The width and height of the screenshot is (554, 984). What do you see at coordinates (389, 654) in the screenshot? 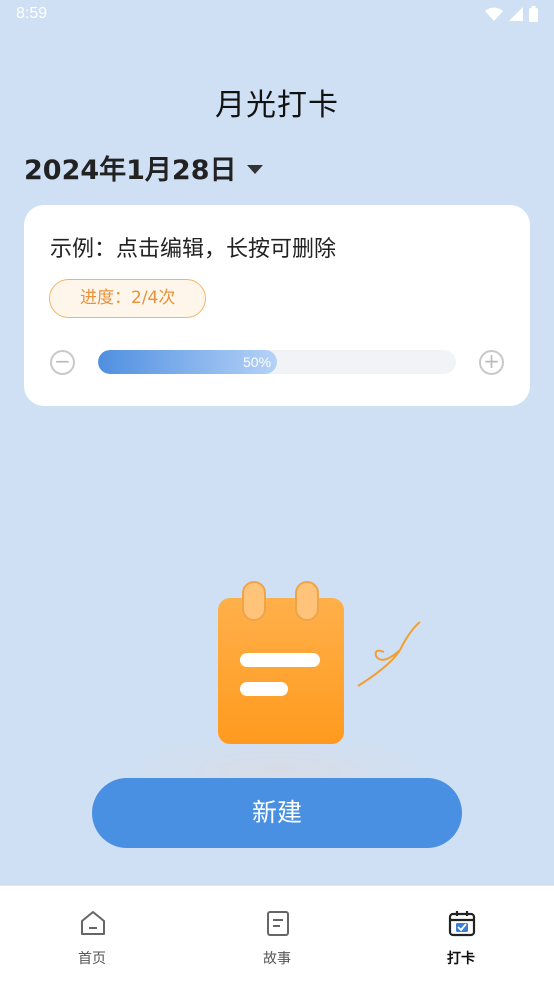
I see `doodle-swirl` at bounding box center [389, 654].